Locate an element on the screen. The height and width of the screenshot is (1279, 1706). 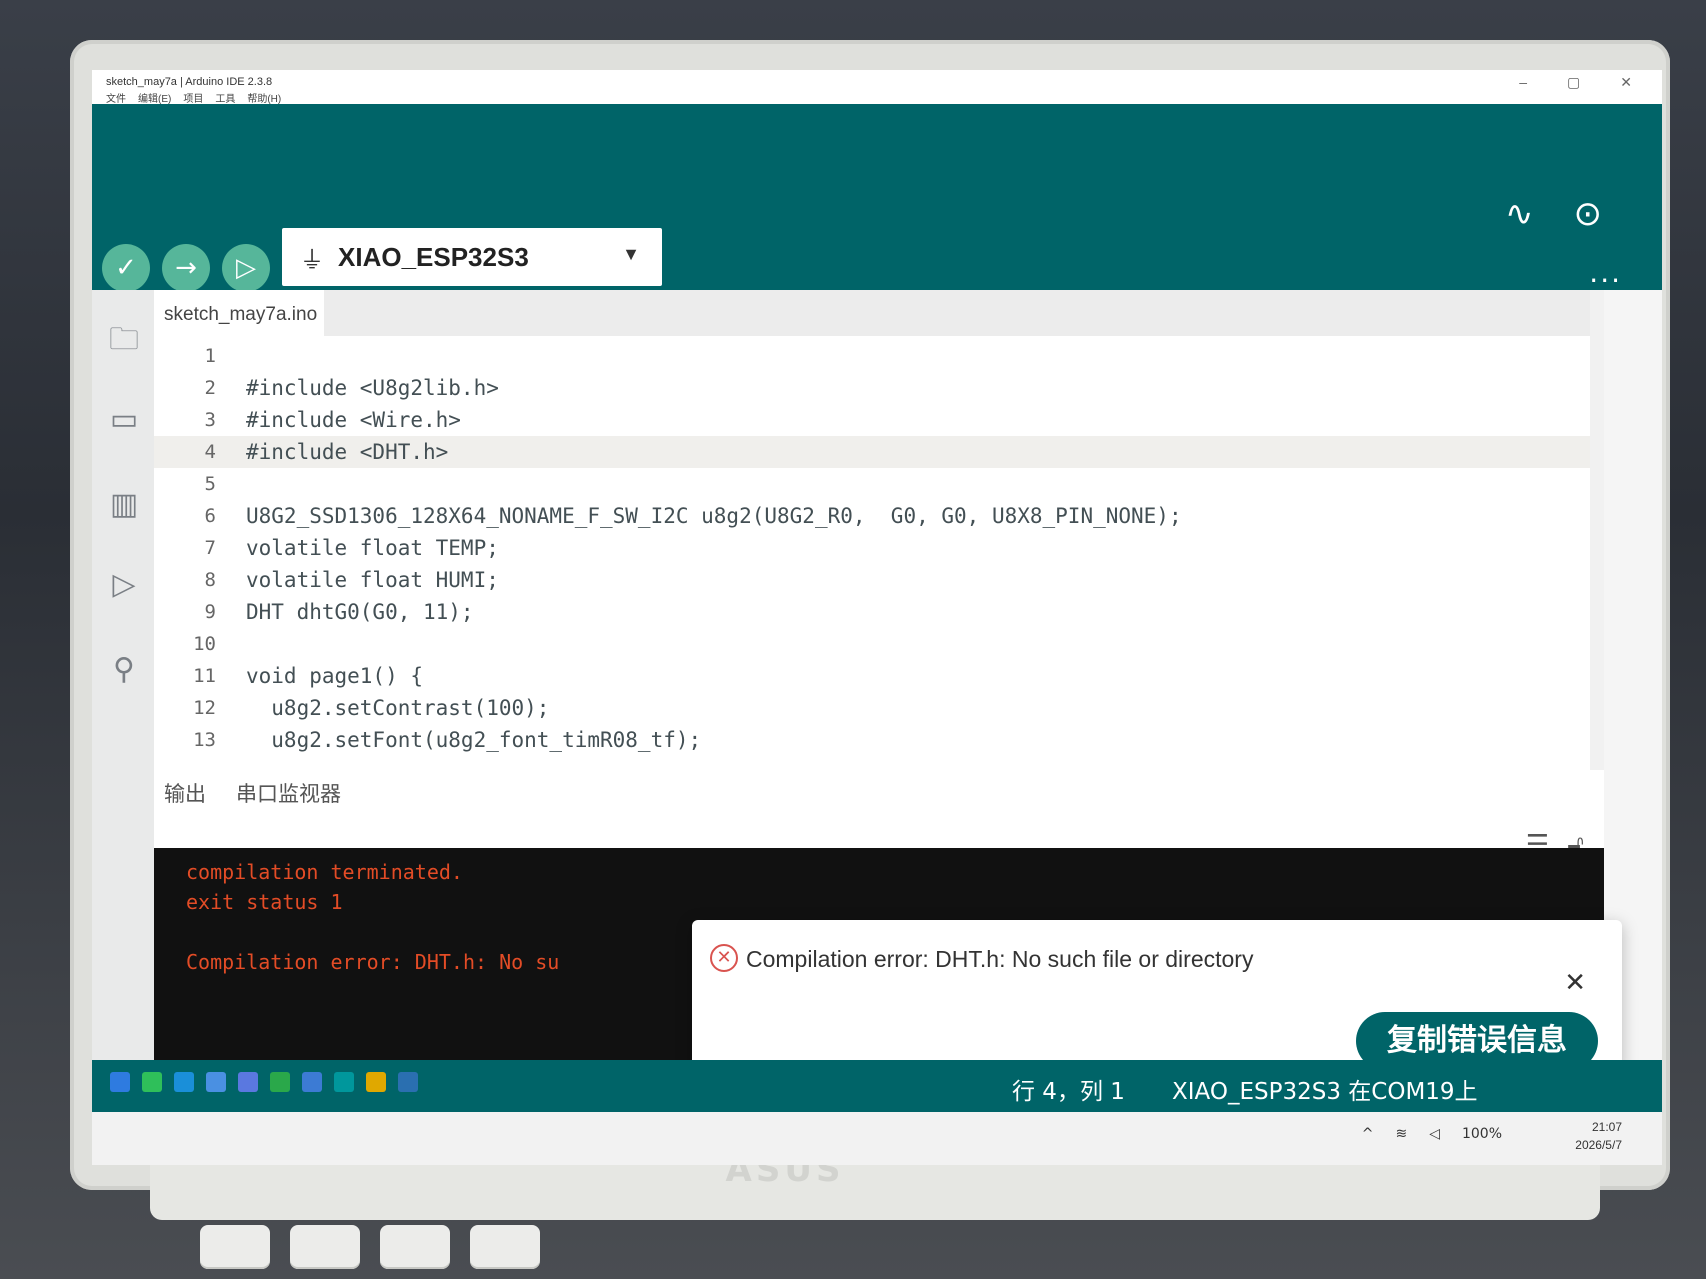
code-text: u8g2.setContrast(100); is located at coordinates (398, 708).